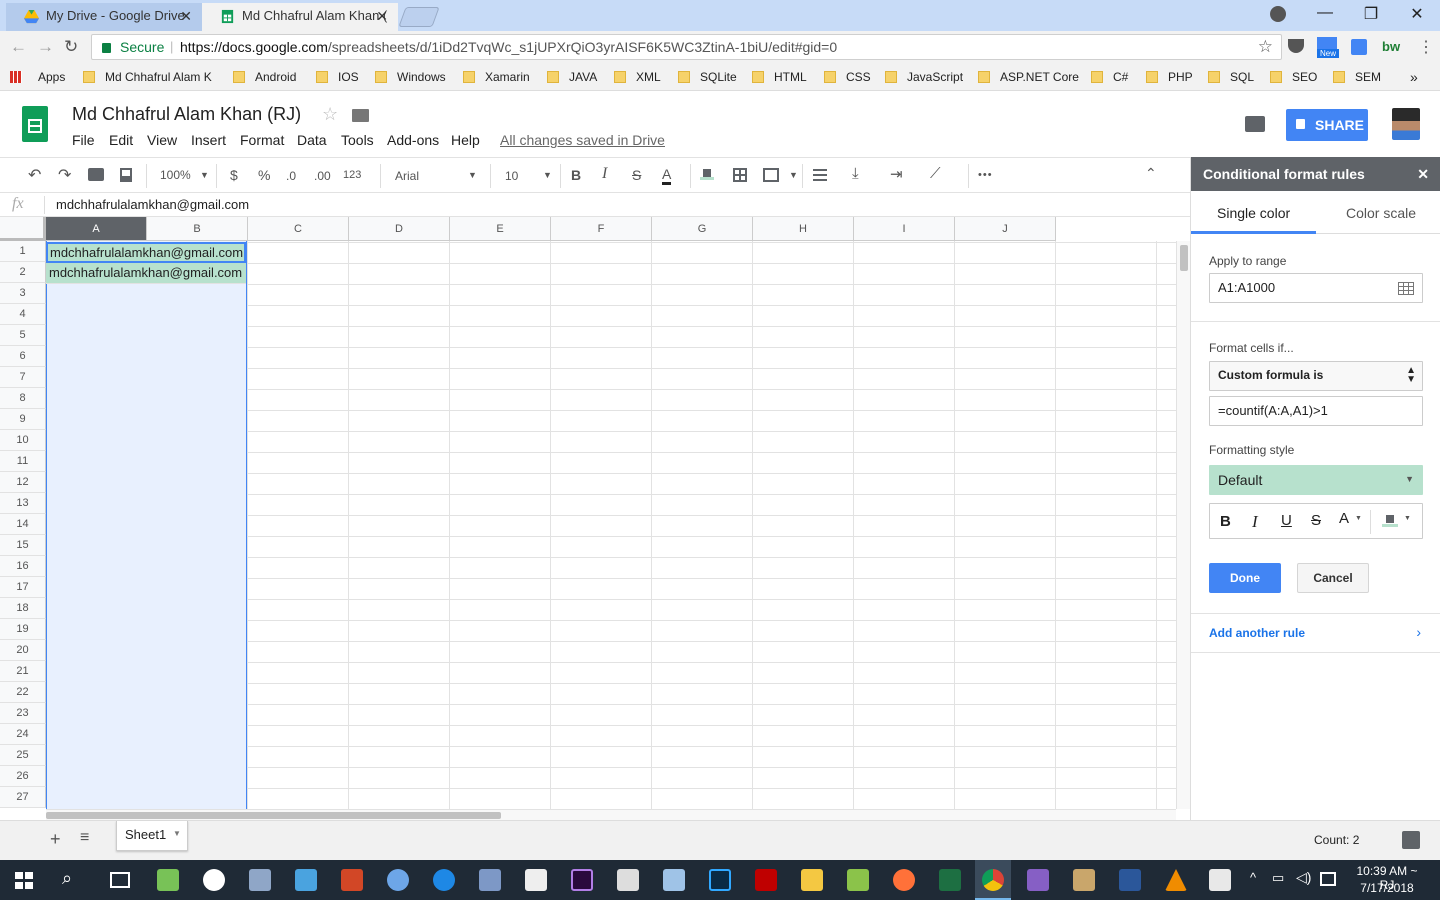  Describe the element at coordinates (444, 880) in the screenshot. I see `edge-icon` at that location.